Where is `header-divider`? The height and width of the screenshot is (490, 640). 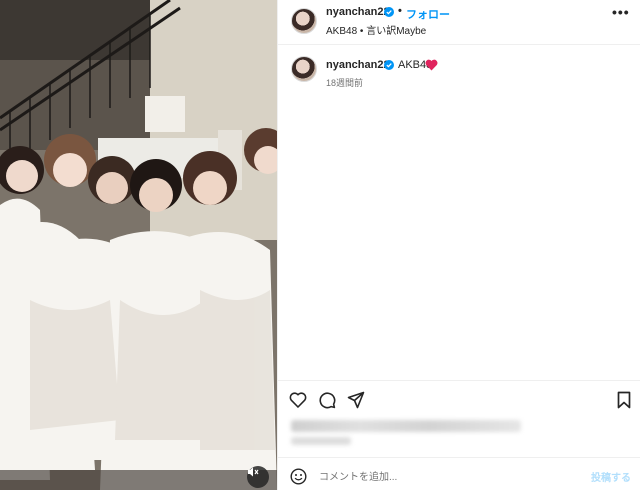
header-divider is located at coordinates (459, 44).